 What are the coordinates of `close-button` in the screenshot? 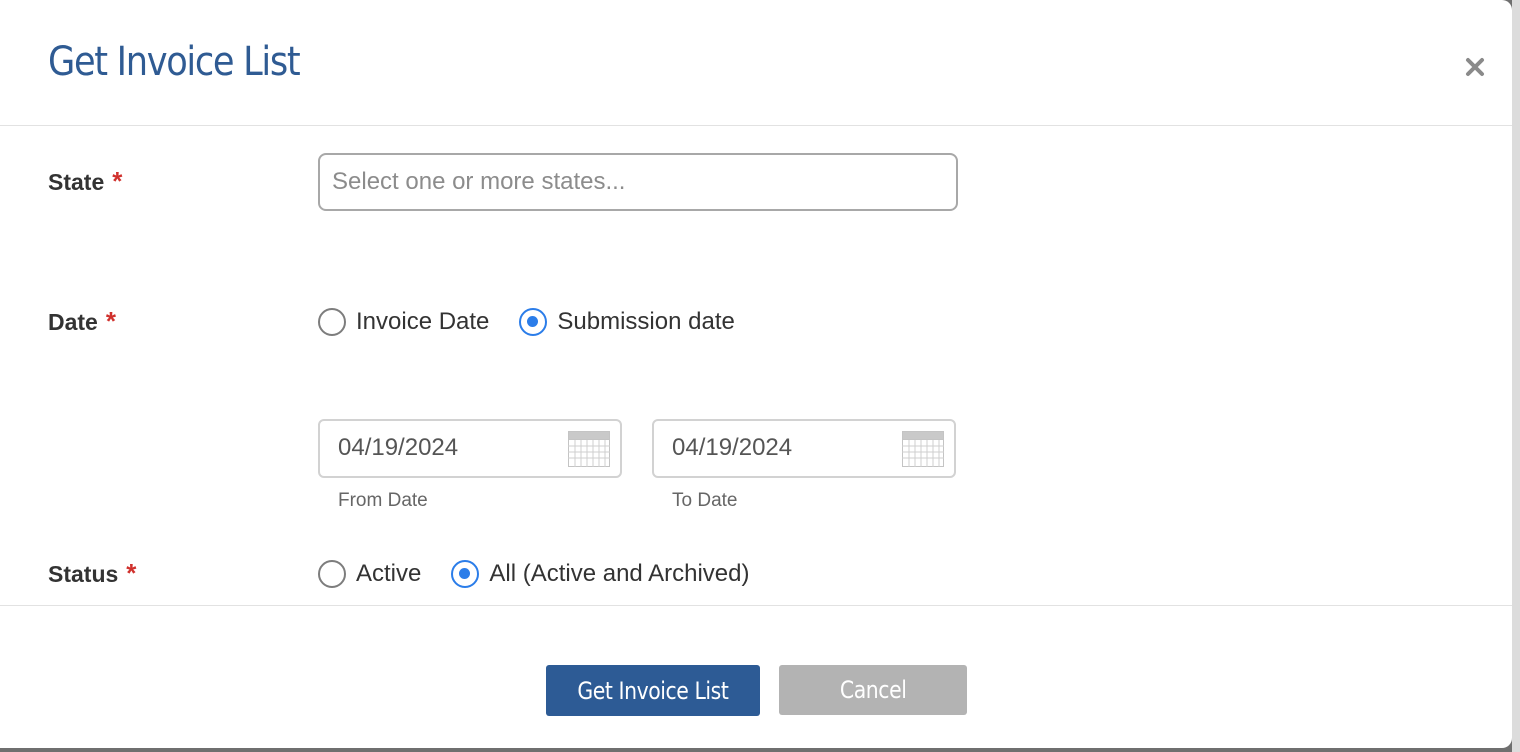 It's located at (1475, 67).